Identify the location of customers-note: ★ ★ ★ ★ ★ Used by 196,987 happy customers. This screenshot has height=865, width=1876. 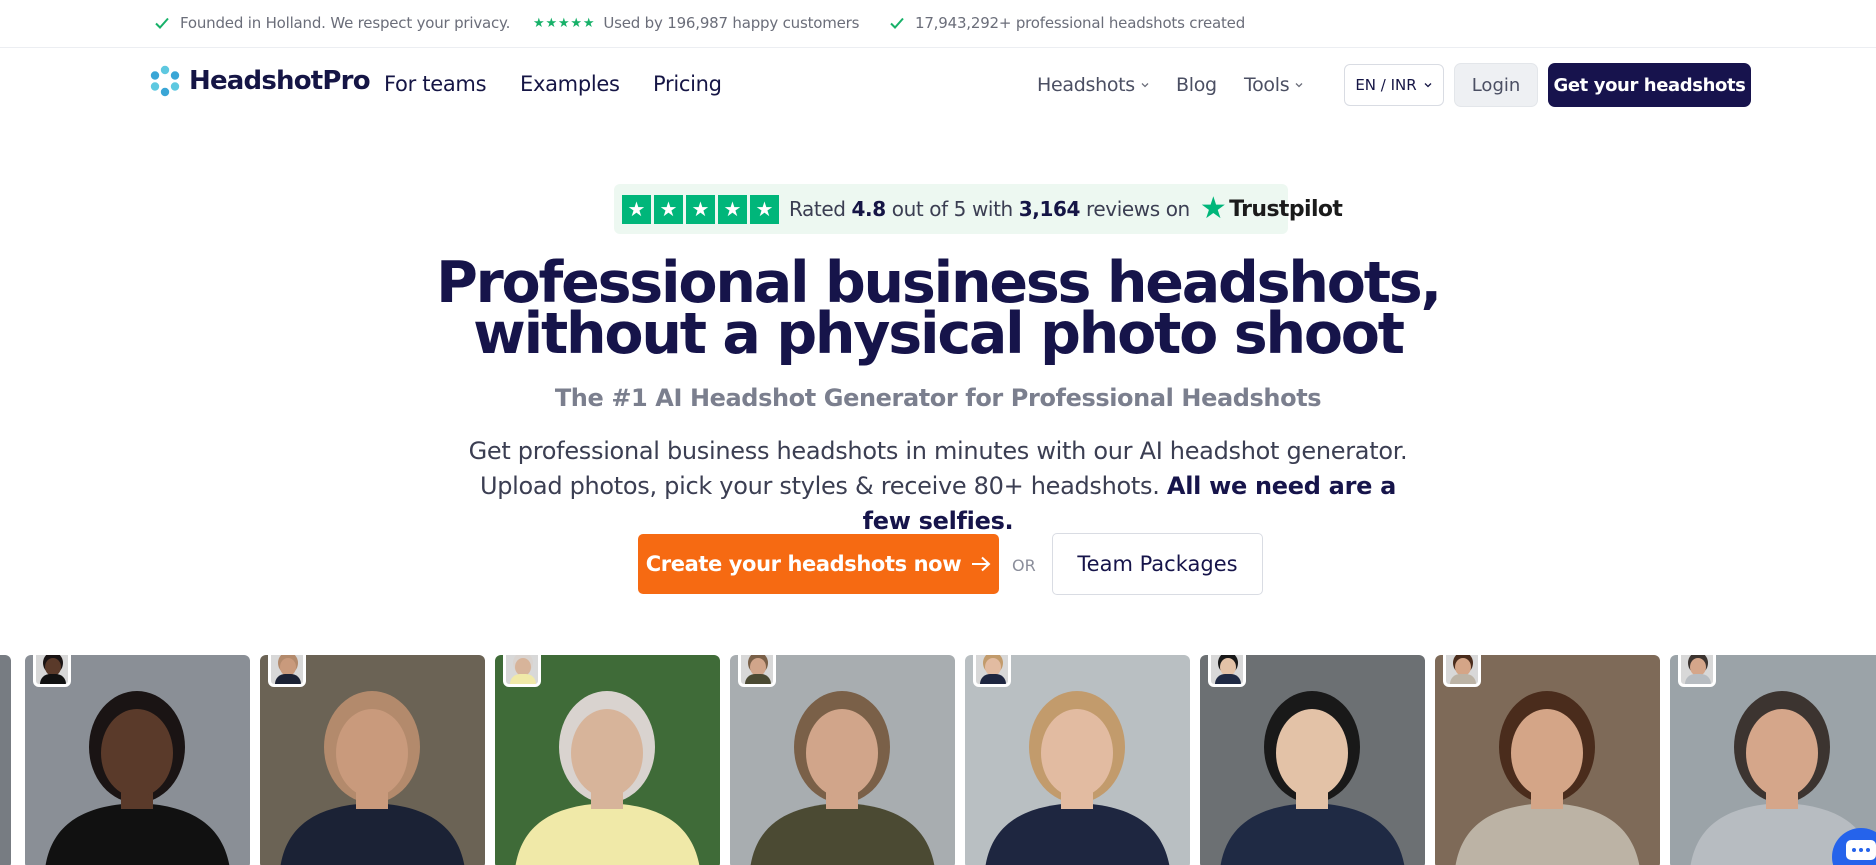
(696, 23).